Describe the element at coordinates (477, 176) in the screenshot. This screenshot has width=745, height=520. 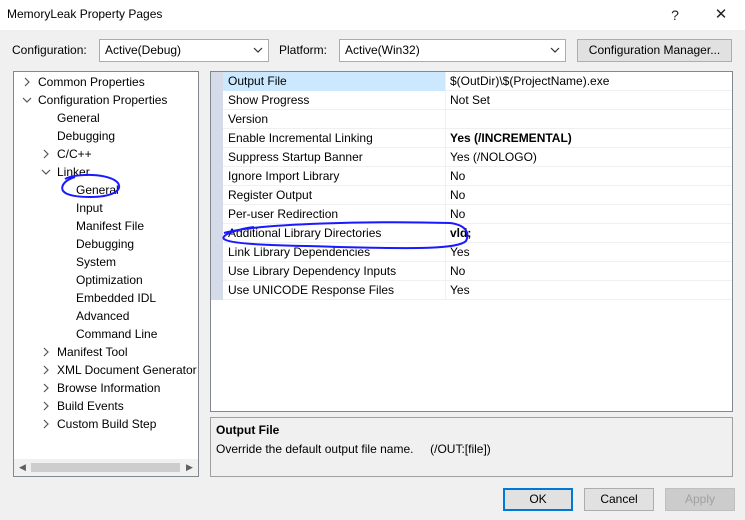
I see `property-row: Ignore Import Library No` at that location.